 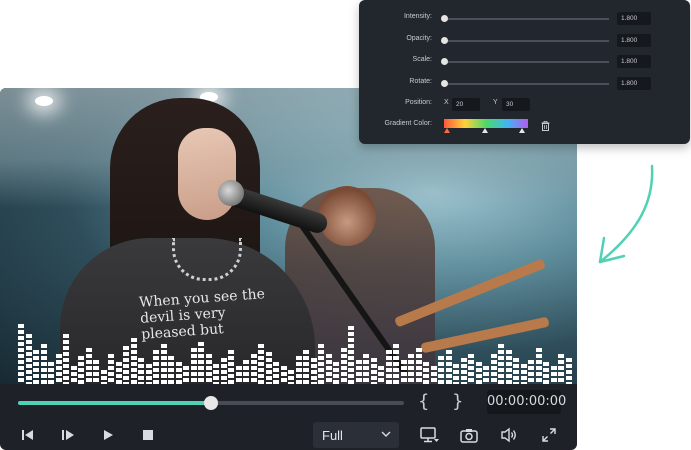 What do you see at coordinates (419, 38) in the screenshot?
I see `opacity-label: Opacity:` at bounding box center [419, 38].